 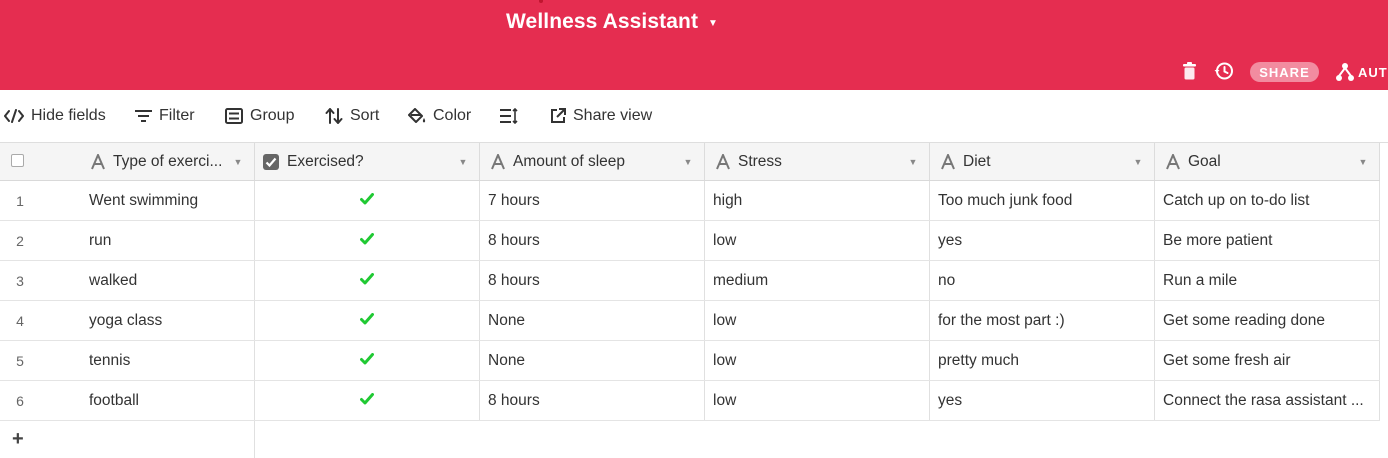 I want to click on filter-button: Filter, so click(x=165, y=116).